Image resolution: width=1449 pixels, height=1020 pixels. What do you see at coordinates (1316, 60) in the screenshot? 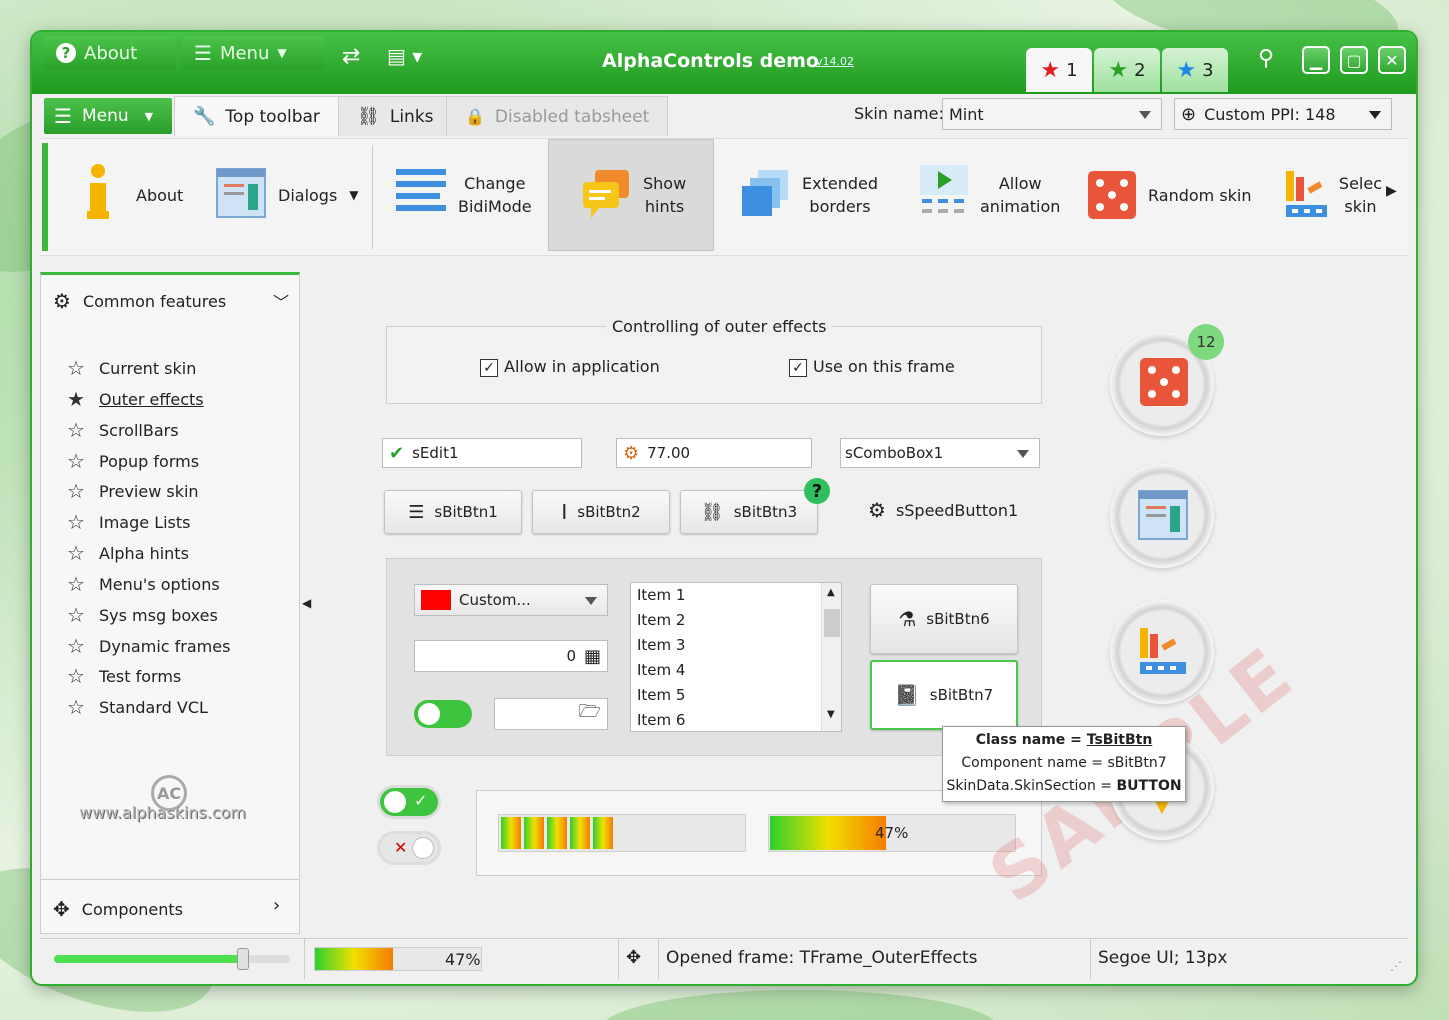
I see `minimize-button: ▁` at bounding box center [1316, 60].